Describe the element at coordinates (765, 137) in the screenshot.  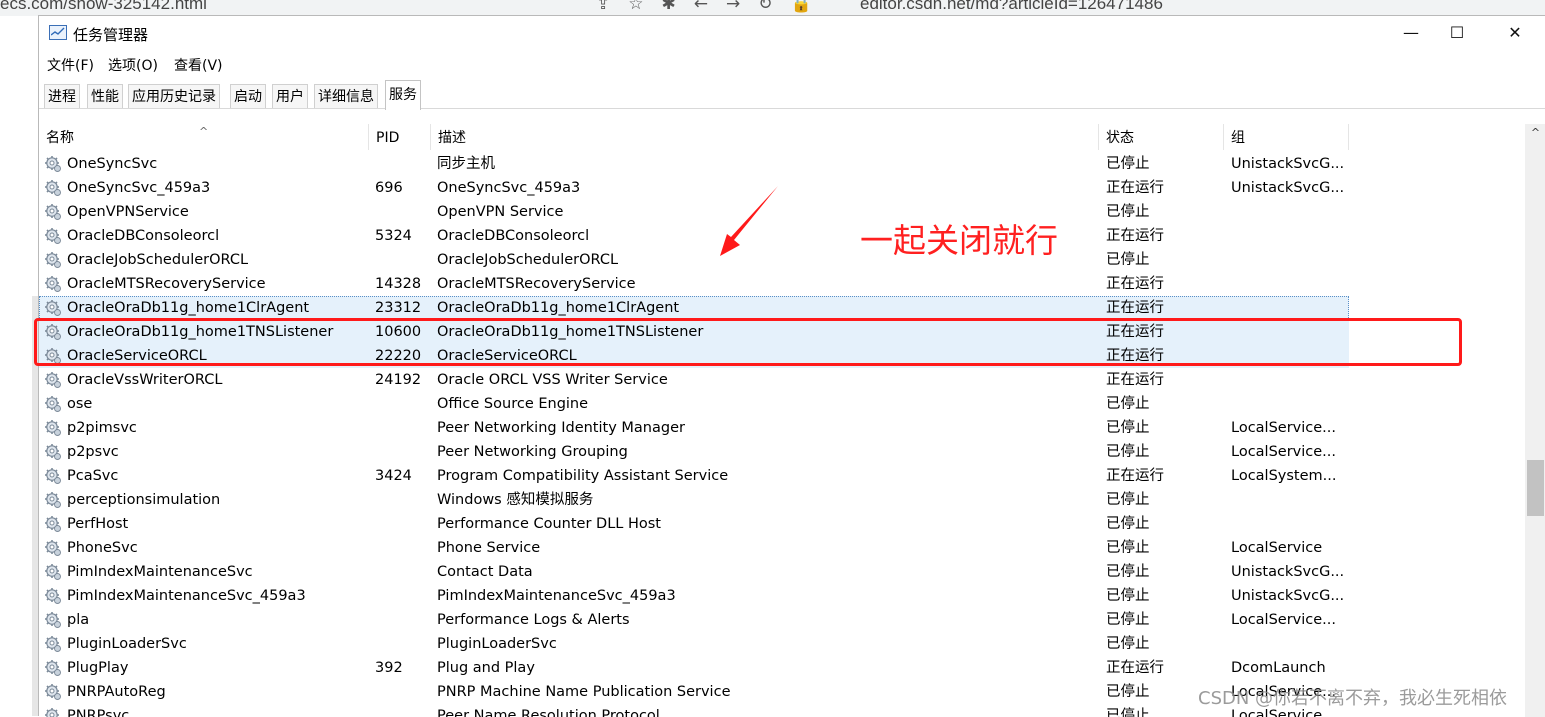
I see `column-header-description: 描述` at that location.